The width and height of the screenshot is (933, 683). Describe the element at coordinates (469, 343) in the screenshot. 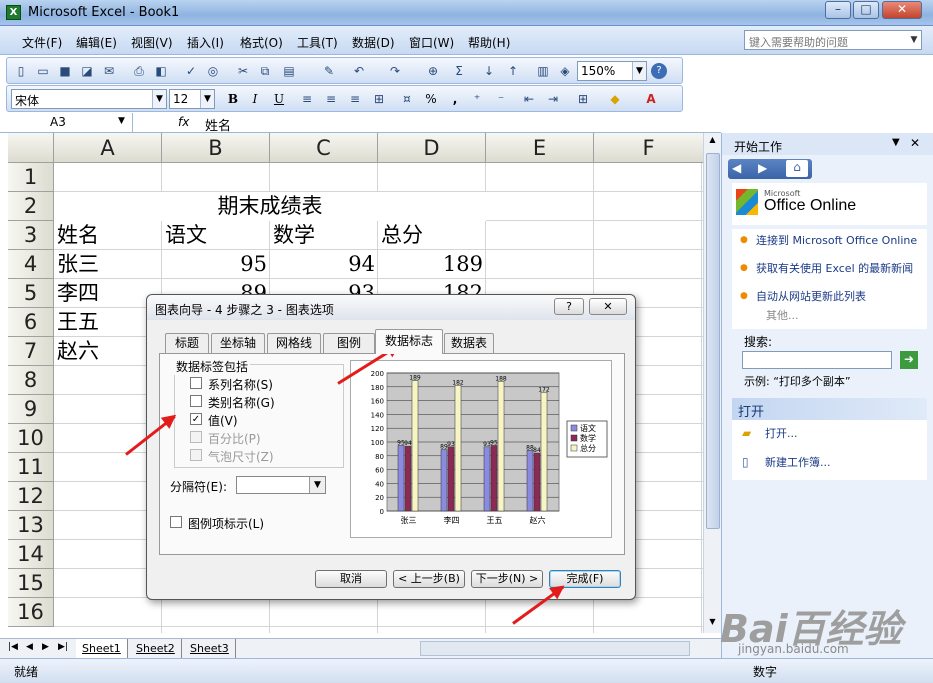

I see `tab-data-table: 数据表` at that location.